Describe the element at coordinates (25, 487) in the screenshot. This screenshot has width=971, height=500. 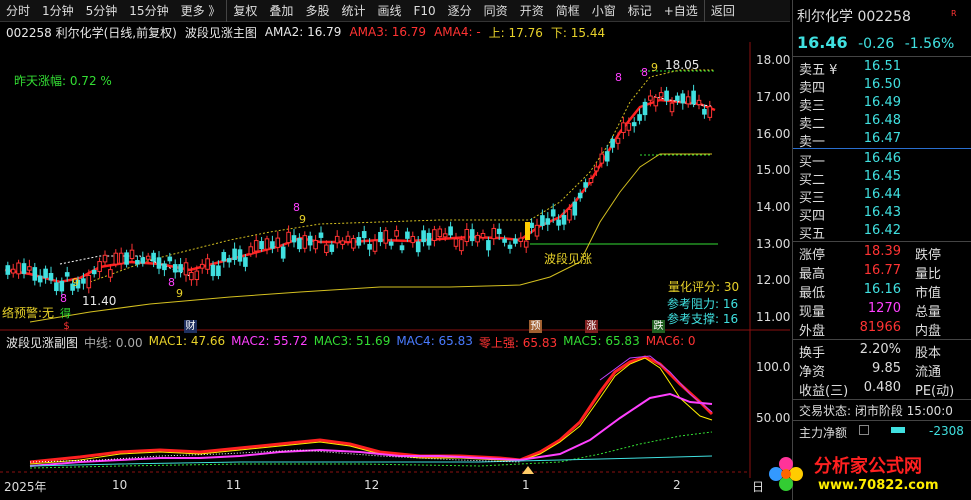
I see `date-tick: 2025年` at that location.